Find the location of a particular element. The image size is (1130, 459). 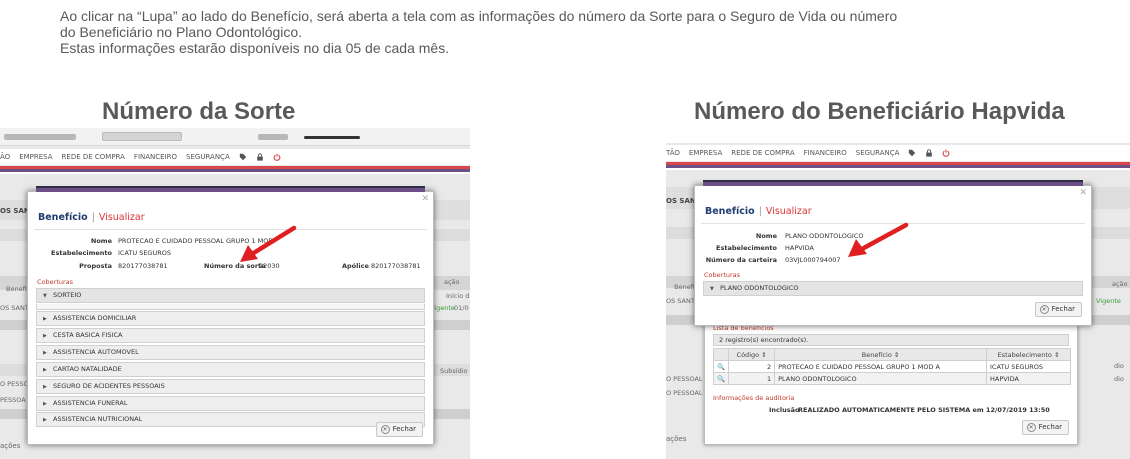

bg-text: Início d is located at coordinates (458, 296).